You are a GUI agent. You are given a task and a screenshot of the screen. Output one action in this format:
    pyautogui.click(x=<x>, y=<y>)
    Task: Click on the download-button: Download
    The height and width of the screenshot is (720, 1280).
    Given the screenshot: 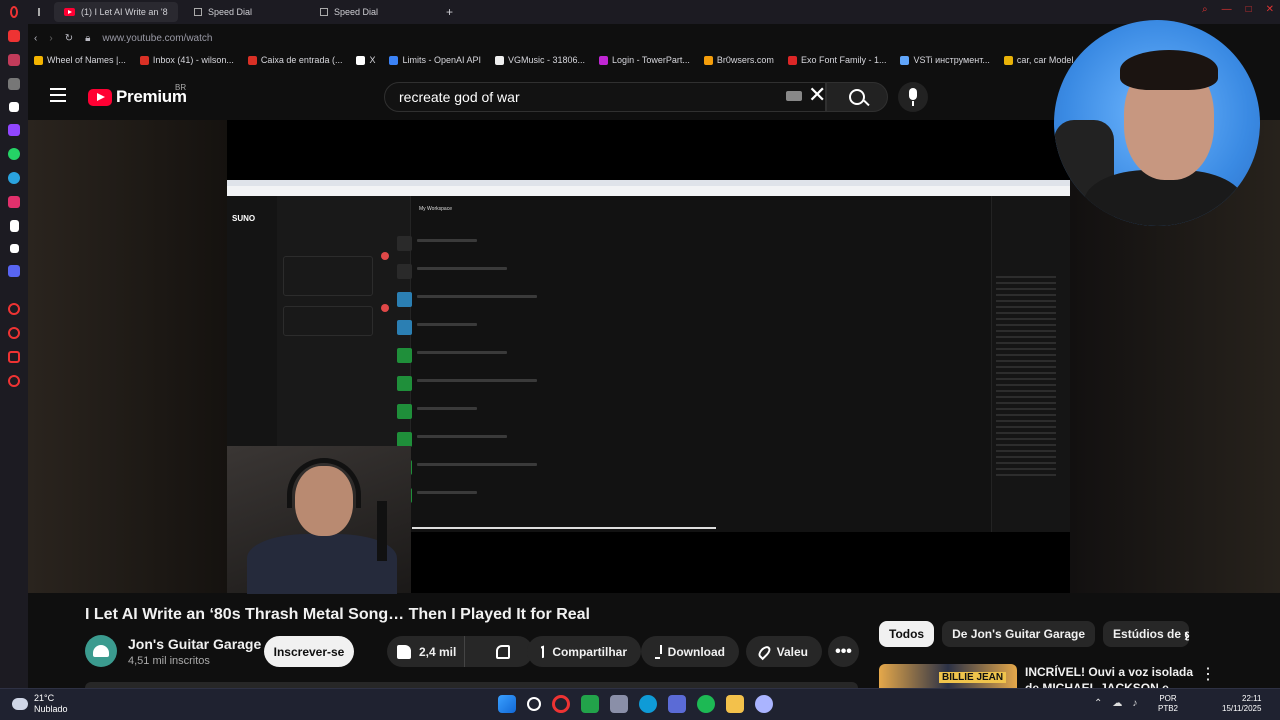 What is the action you would take?
    pyautogui.click(x=690, y=651)
    